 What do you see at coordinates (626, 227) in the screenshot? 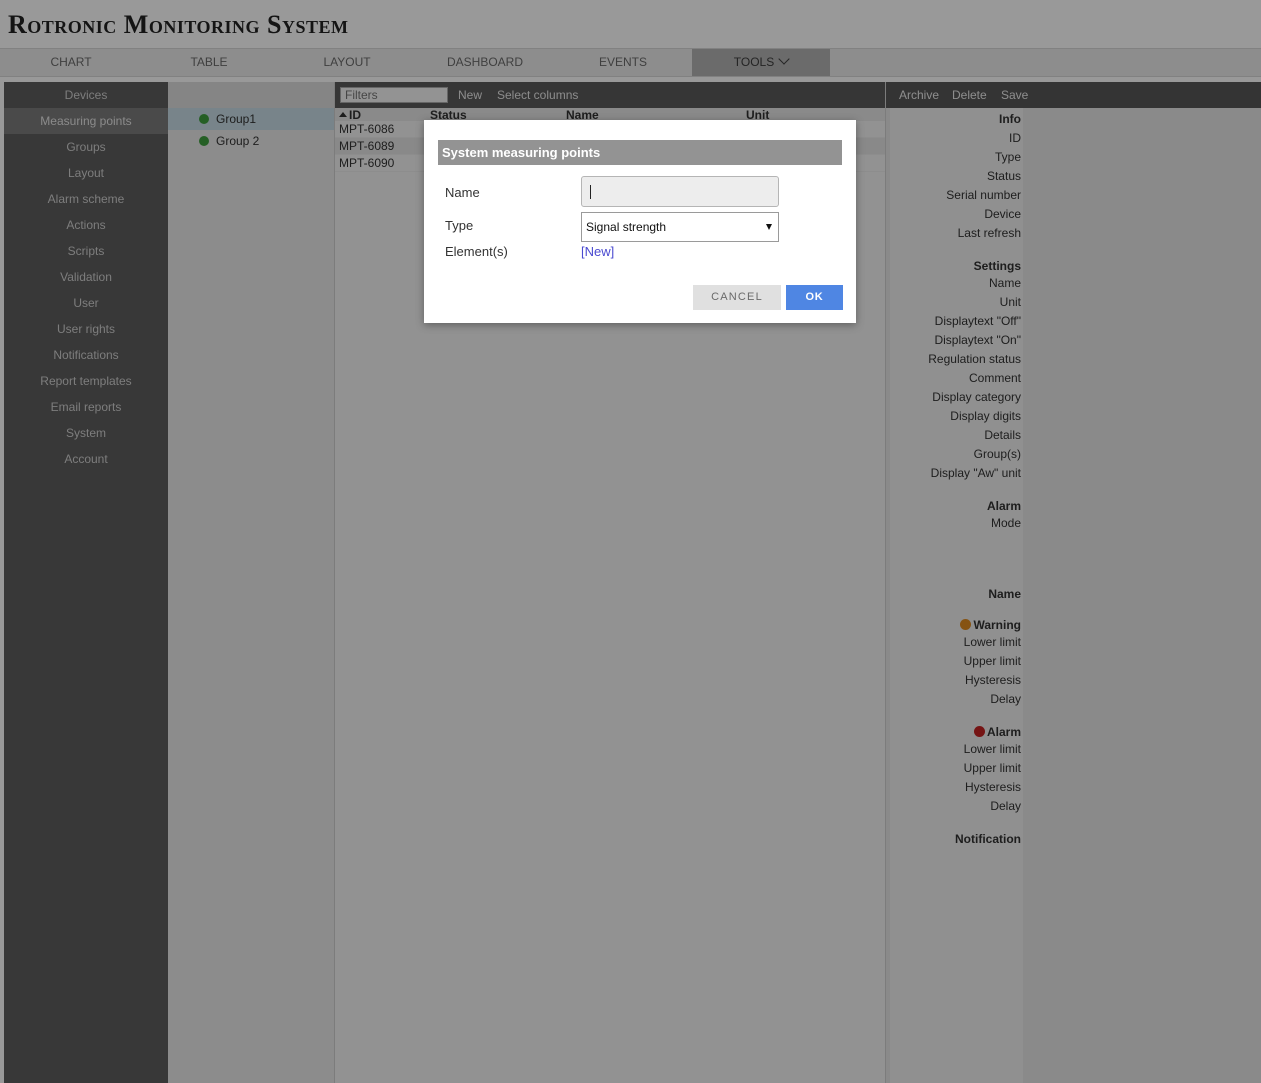
I see `type-select-value: Signal strength` at bounding box center [626, 227].